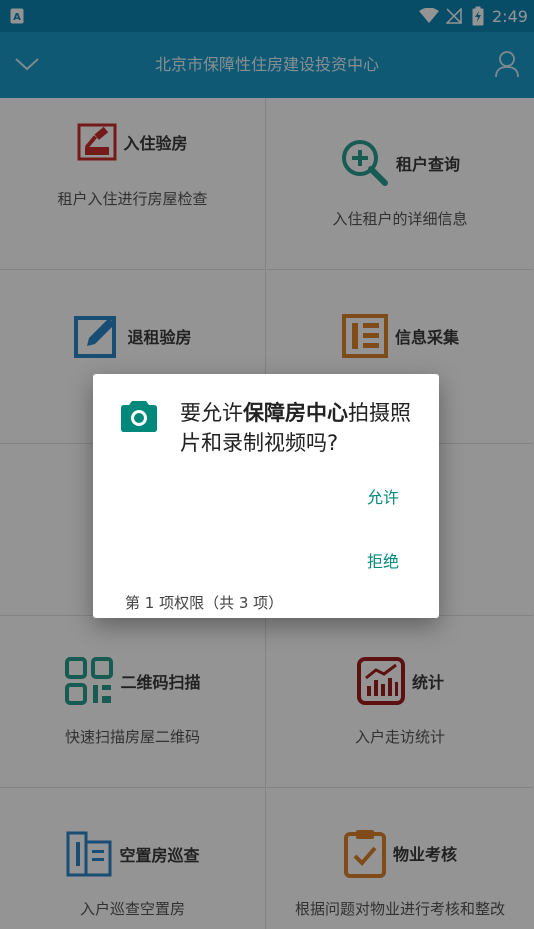 This screenshot has width=534, height=929. What do you see at coordinates (211, 413) in the screenshot?
I see `message-prefix: 要允许` at bounding box center [211, 413].